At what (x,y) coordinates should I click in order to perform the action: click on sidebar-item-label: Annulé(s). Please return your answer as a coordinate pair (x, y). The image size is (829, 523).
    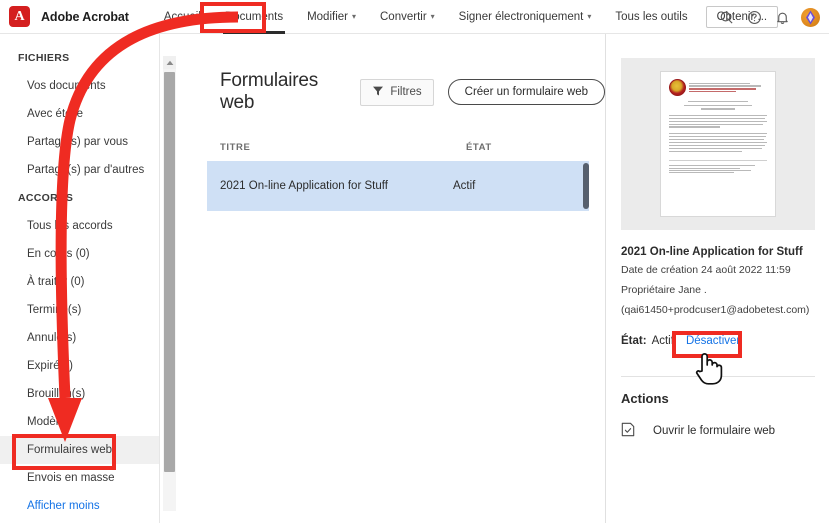
    Looking at the image, I should click on (52, 338).